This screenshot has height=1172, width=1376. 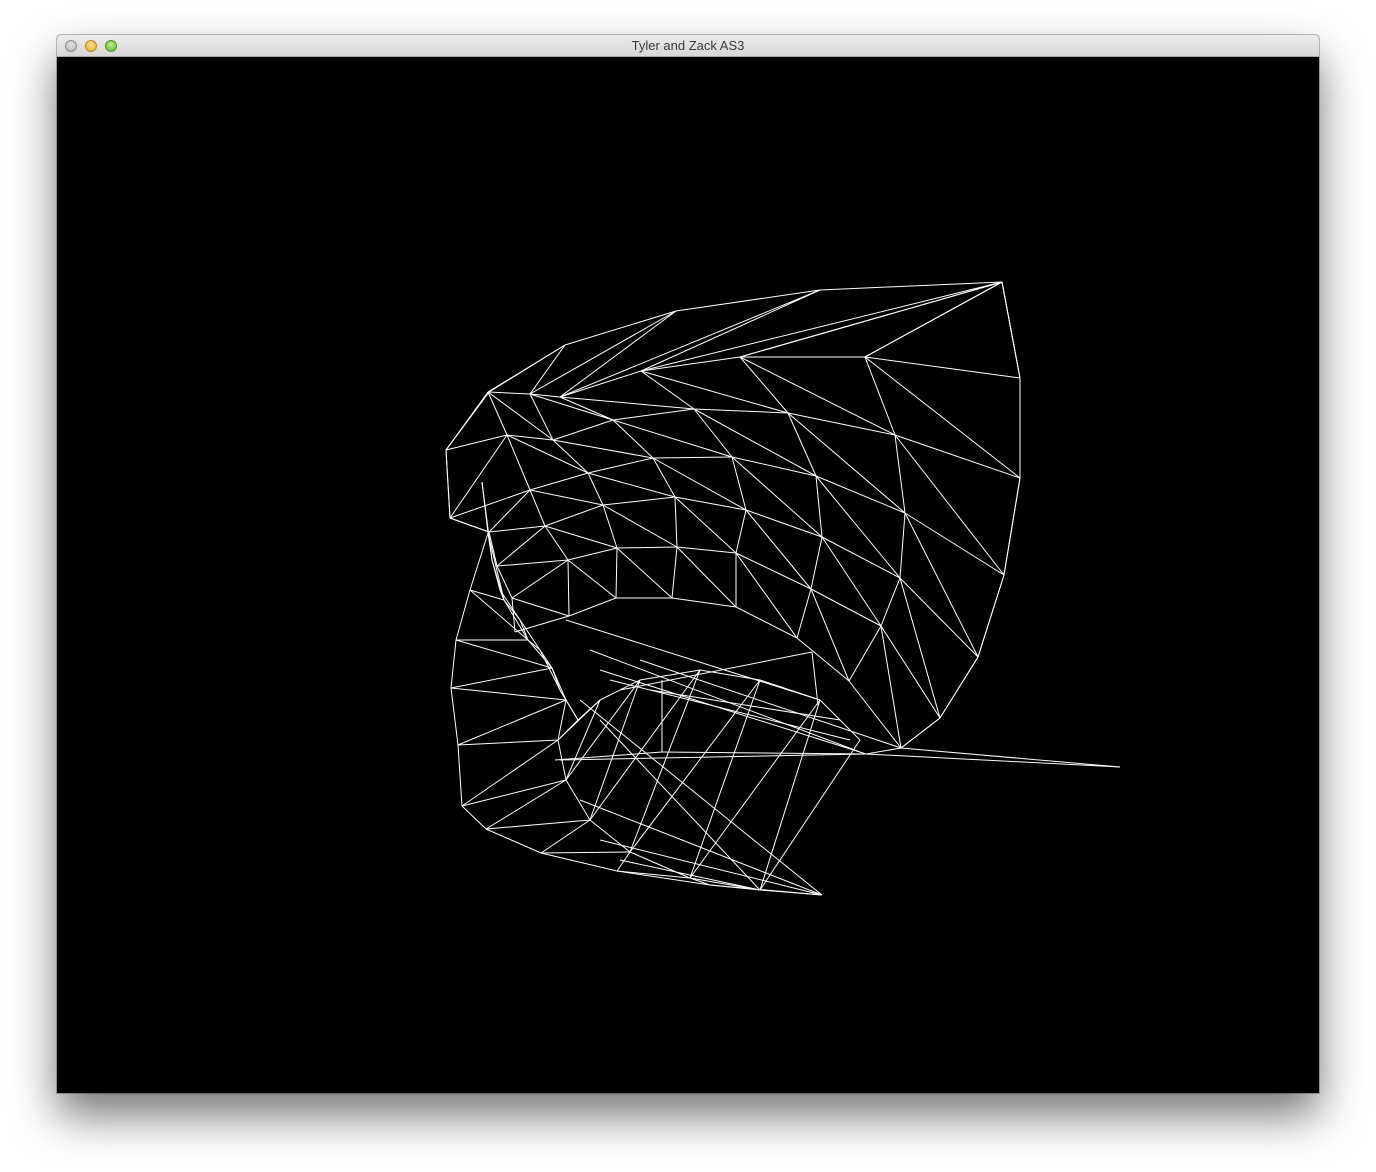 I want to click on window-title: Tyler and Zack AS3, so click(x=688, y=45).